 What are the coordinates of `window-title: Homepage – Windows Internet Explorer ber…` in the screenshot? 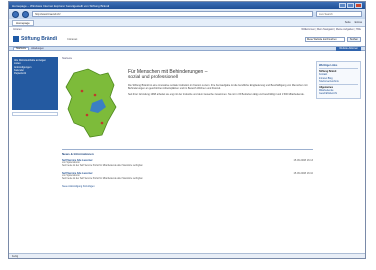 It's located at (61, 5).